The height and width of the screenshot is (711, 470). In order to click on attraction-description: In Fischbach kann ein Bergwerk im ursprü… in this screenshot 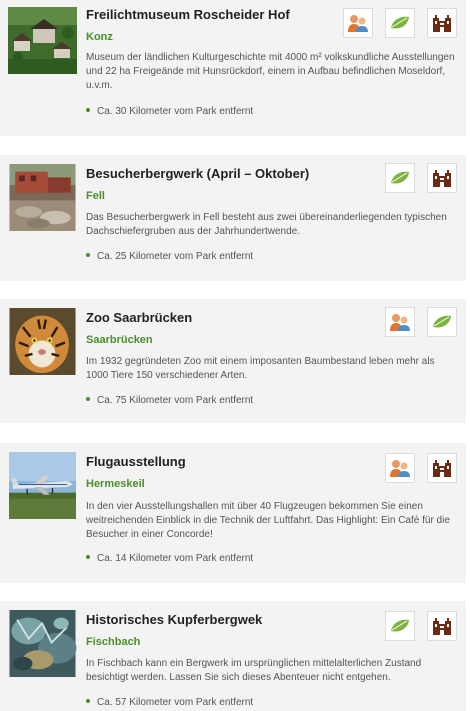, I will do `click(254, 670)`.